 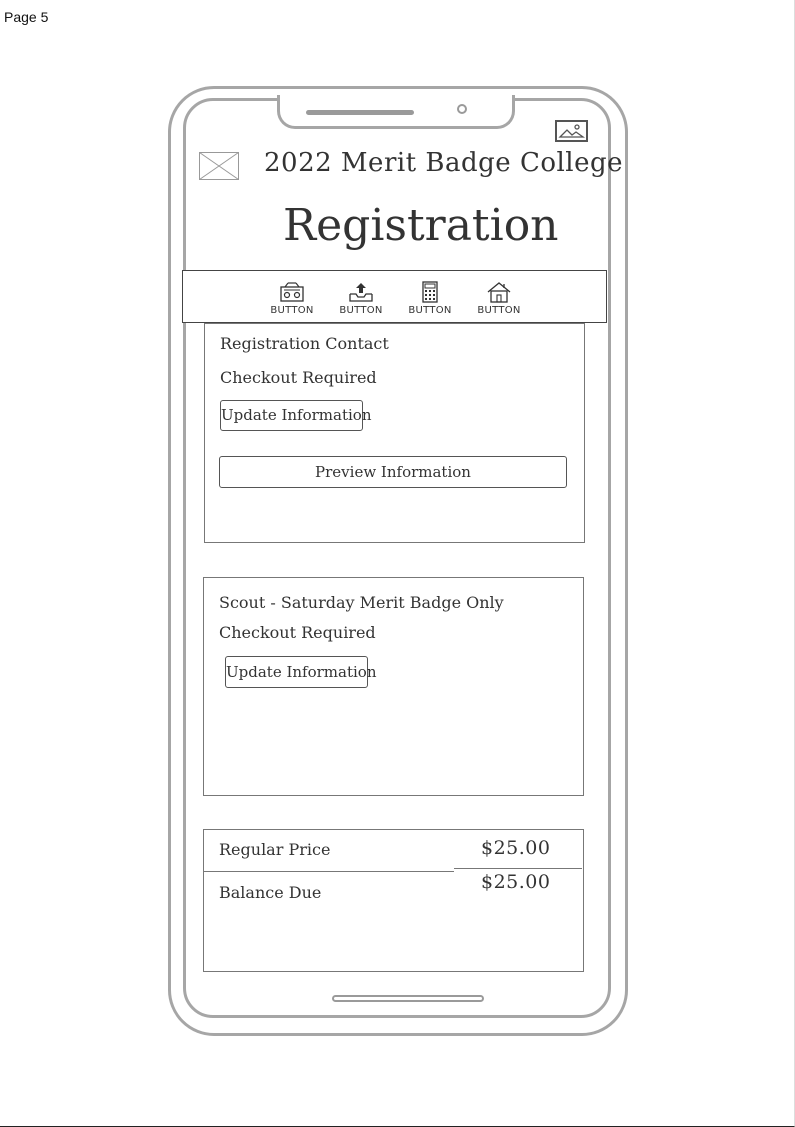 What do you see at coordinates (571, 131) in the screenshot?
I see `image-icon` at bounding box center [571, 131].